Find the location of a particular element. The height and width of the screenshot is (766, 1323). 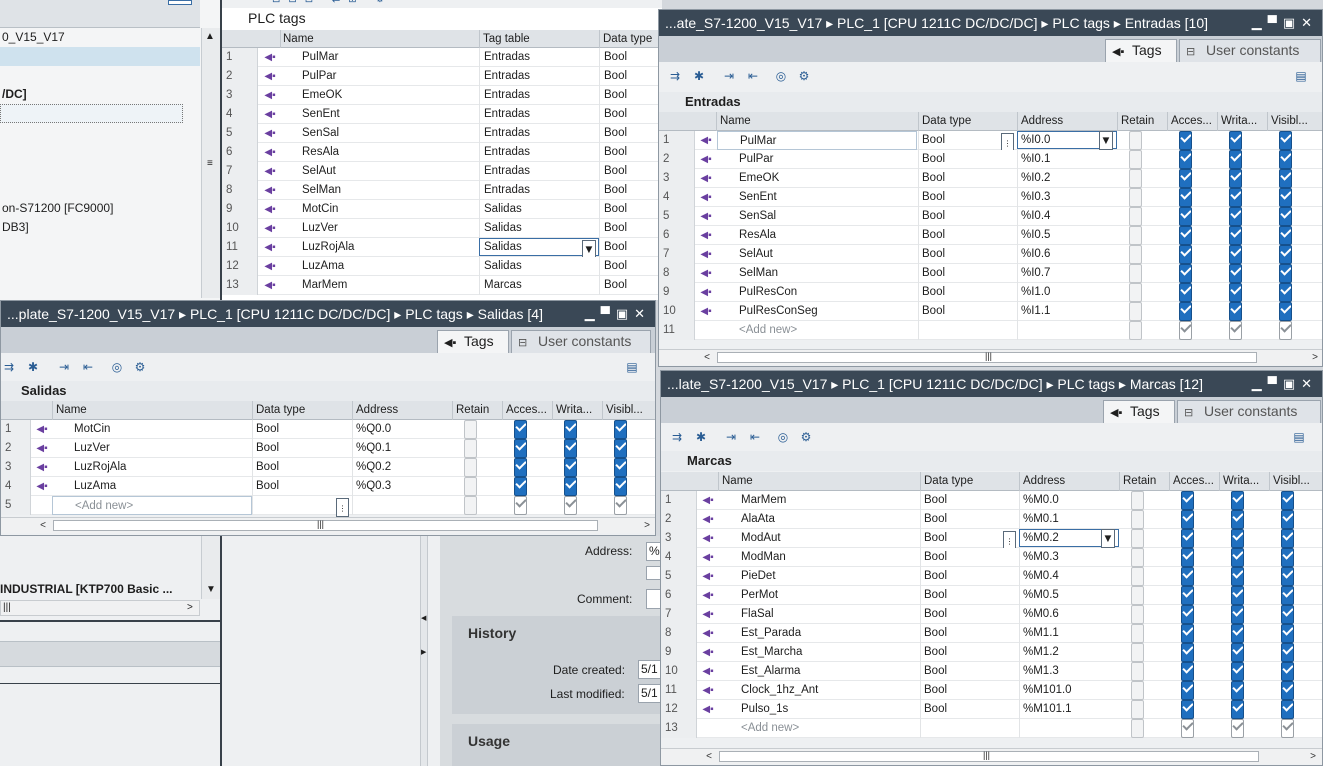

table-row: 9 ◀▪ PulResCon Bool %I1.0 is located at coordinates (990, 292).